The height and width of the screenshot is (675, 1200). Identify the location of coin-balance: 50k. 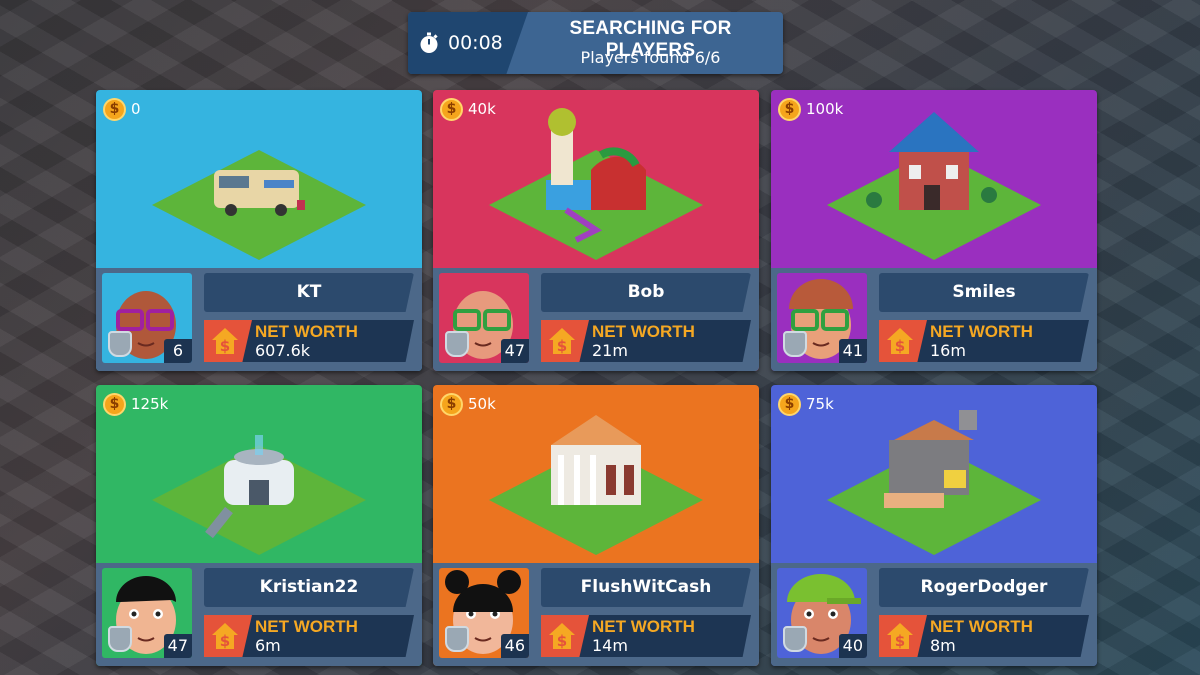
(482, 404).